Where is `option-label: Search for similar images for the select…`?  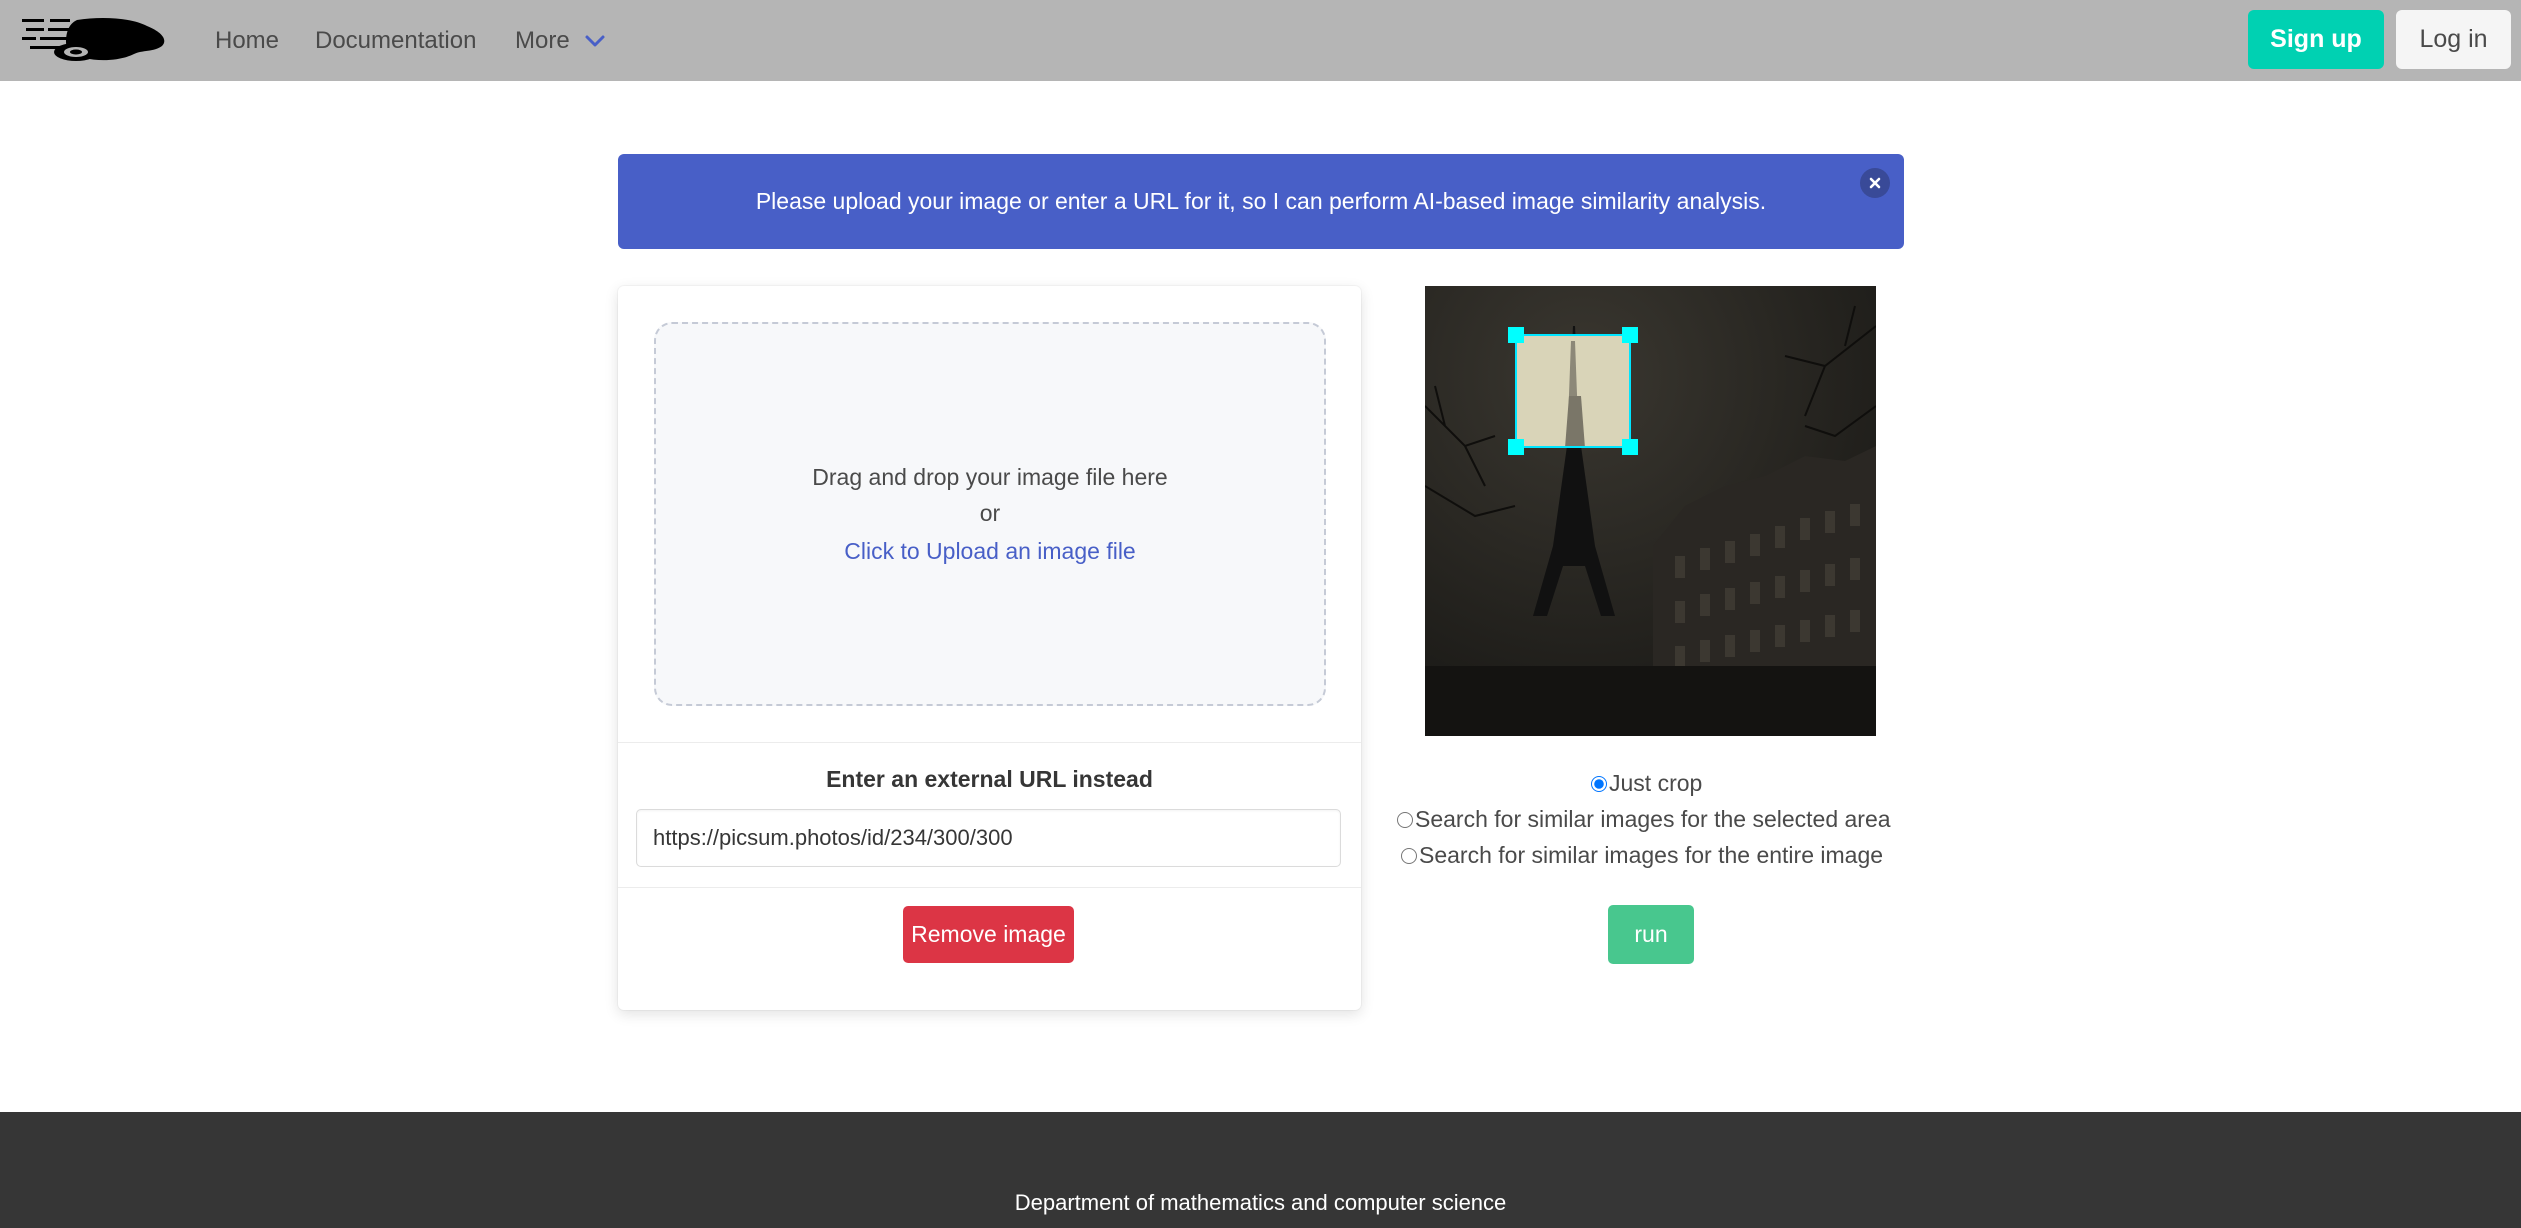
option-label: Search for similar images for the select… is located at coordinates (1653, 819).